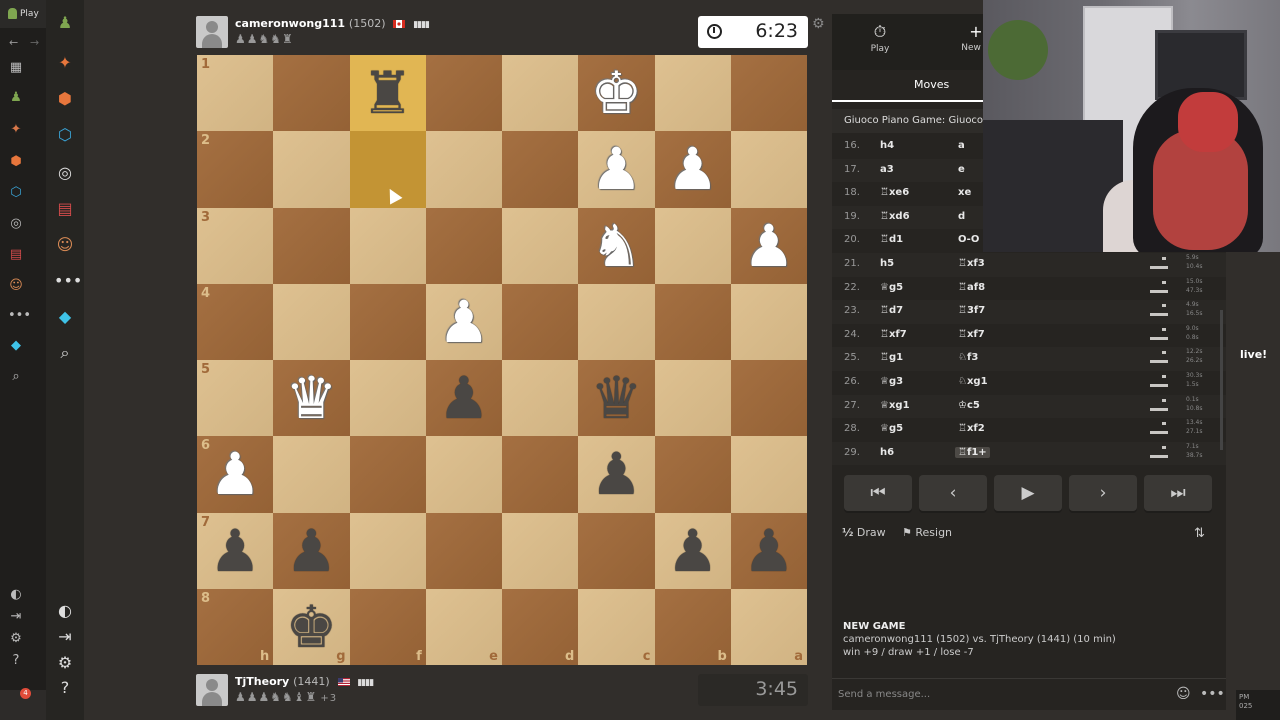 The height and width of the screenshot is (720, 1280). What do you see at coordinates (13, 42) in the screenshot?
I see `back-arrow-icon: ←` at bounding box center [13, 42].